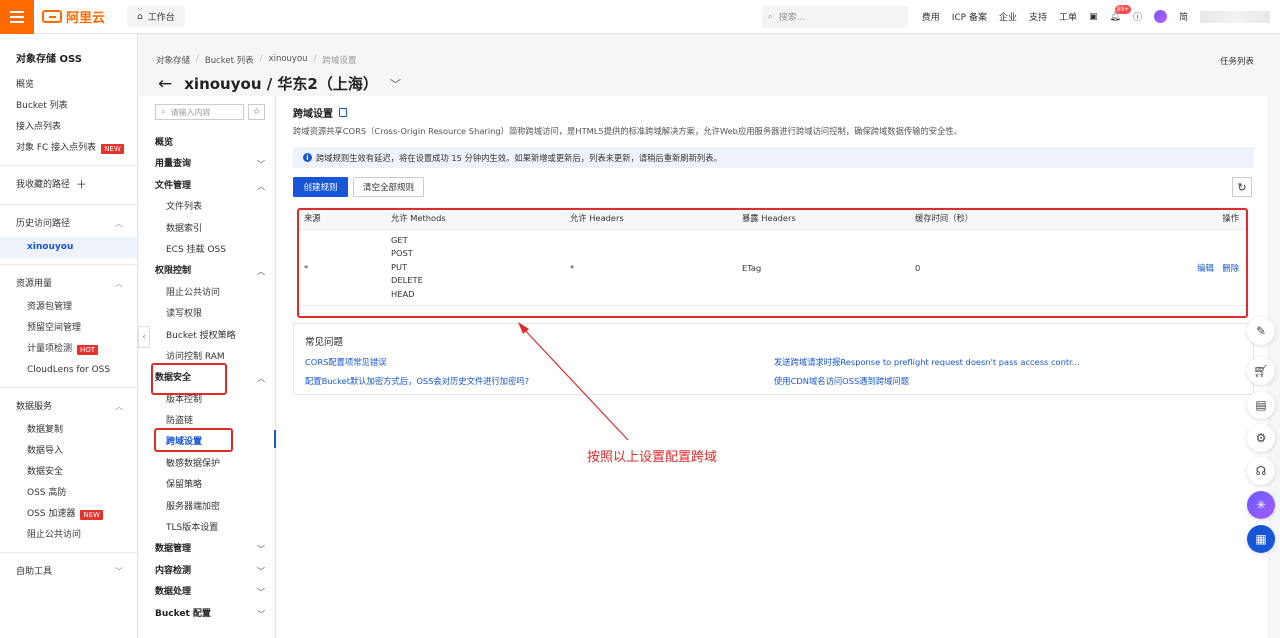 The image size is (1280, 638). What do you see at coordinates (1038, 16) in the screenshot?
I see `support-link: 支持` at bounding box center [1038, 16].